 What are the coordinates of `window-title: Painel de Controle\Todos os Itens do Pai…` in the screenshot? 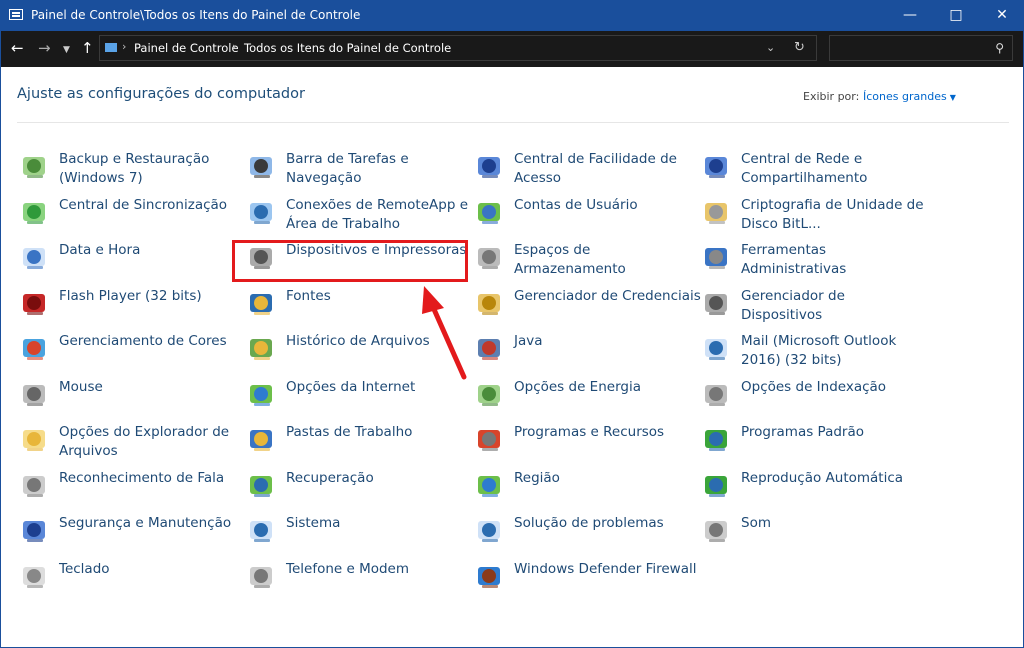 It's located at (196, 15).